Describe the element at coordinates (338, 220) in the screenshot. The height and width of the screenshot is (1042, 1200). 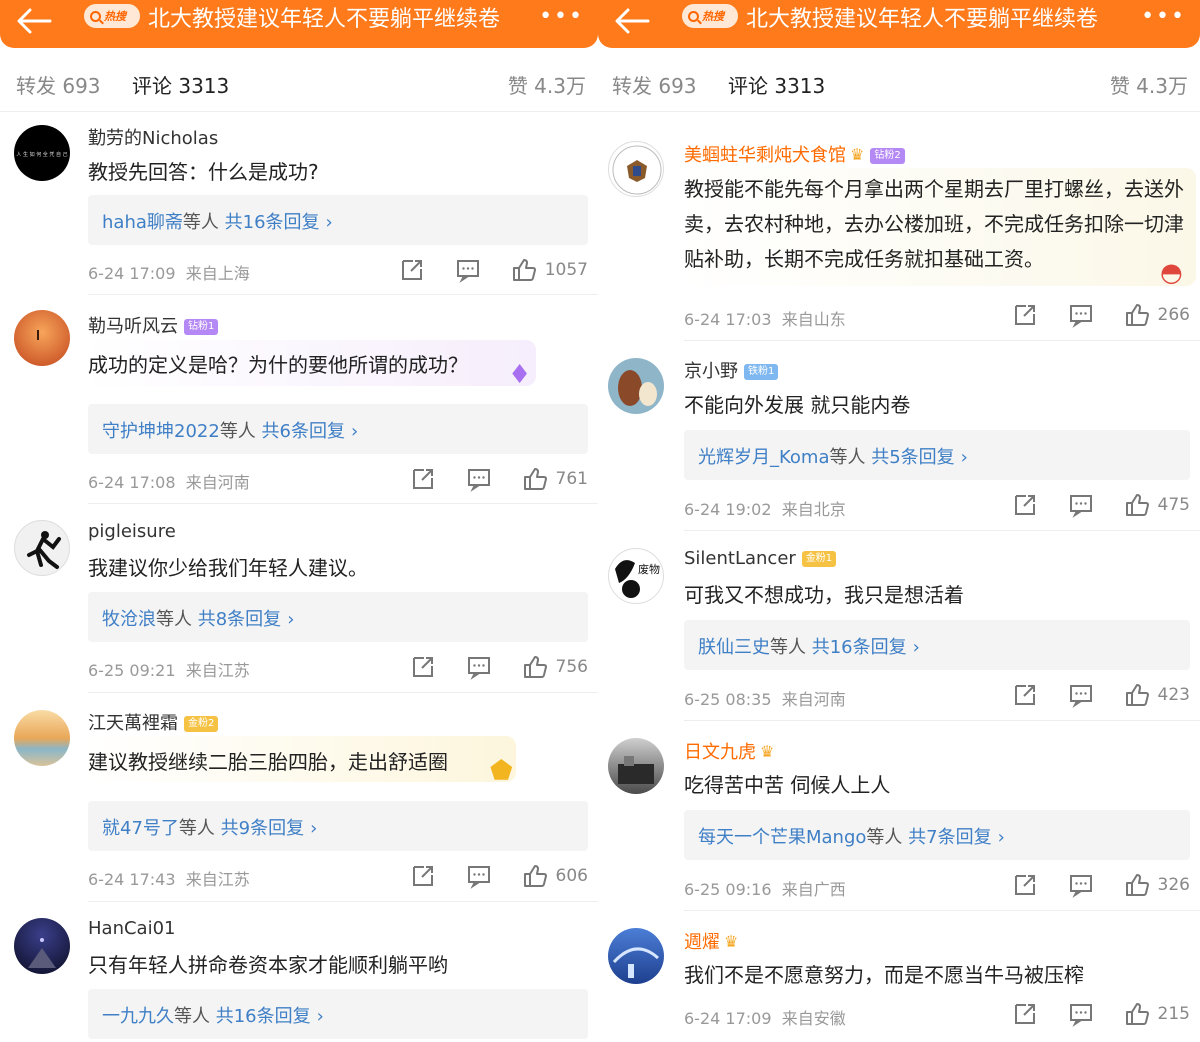
I see `reply-summary: haha聊斋等人 共16条回复 ›` at that location.